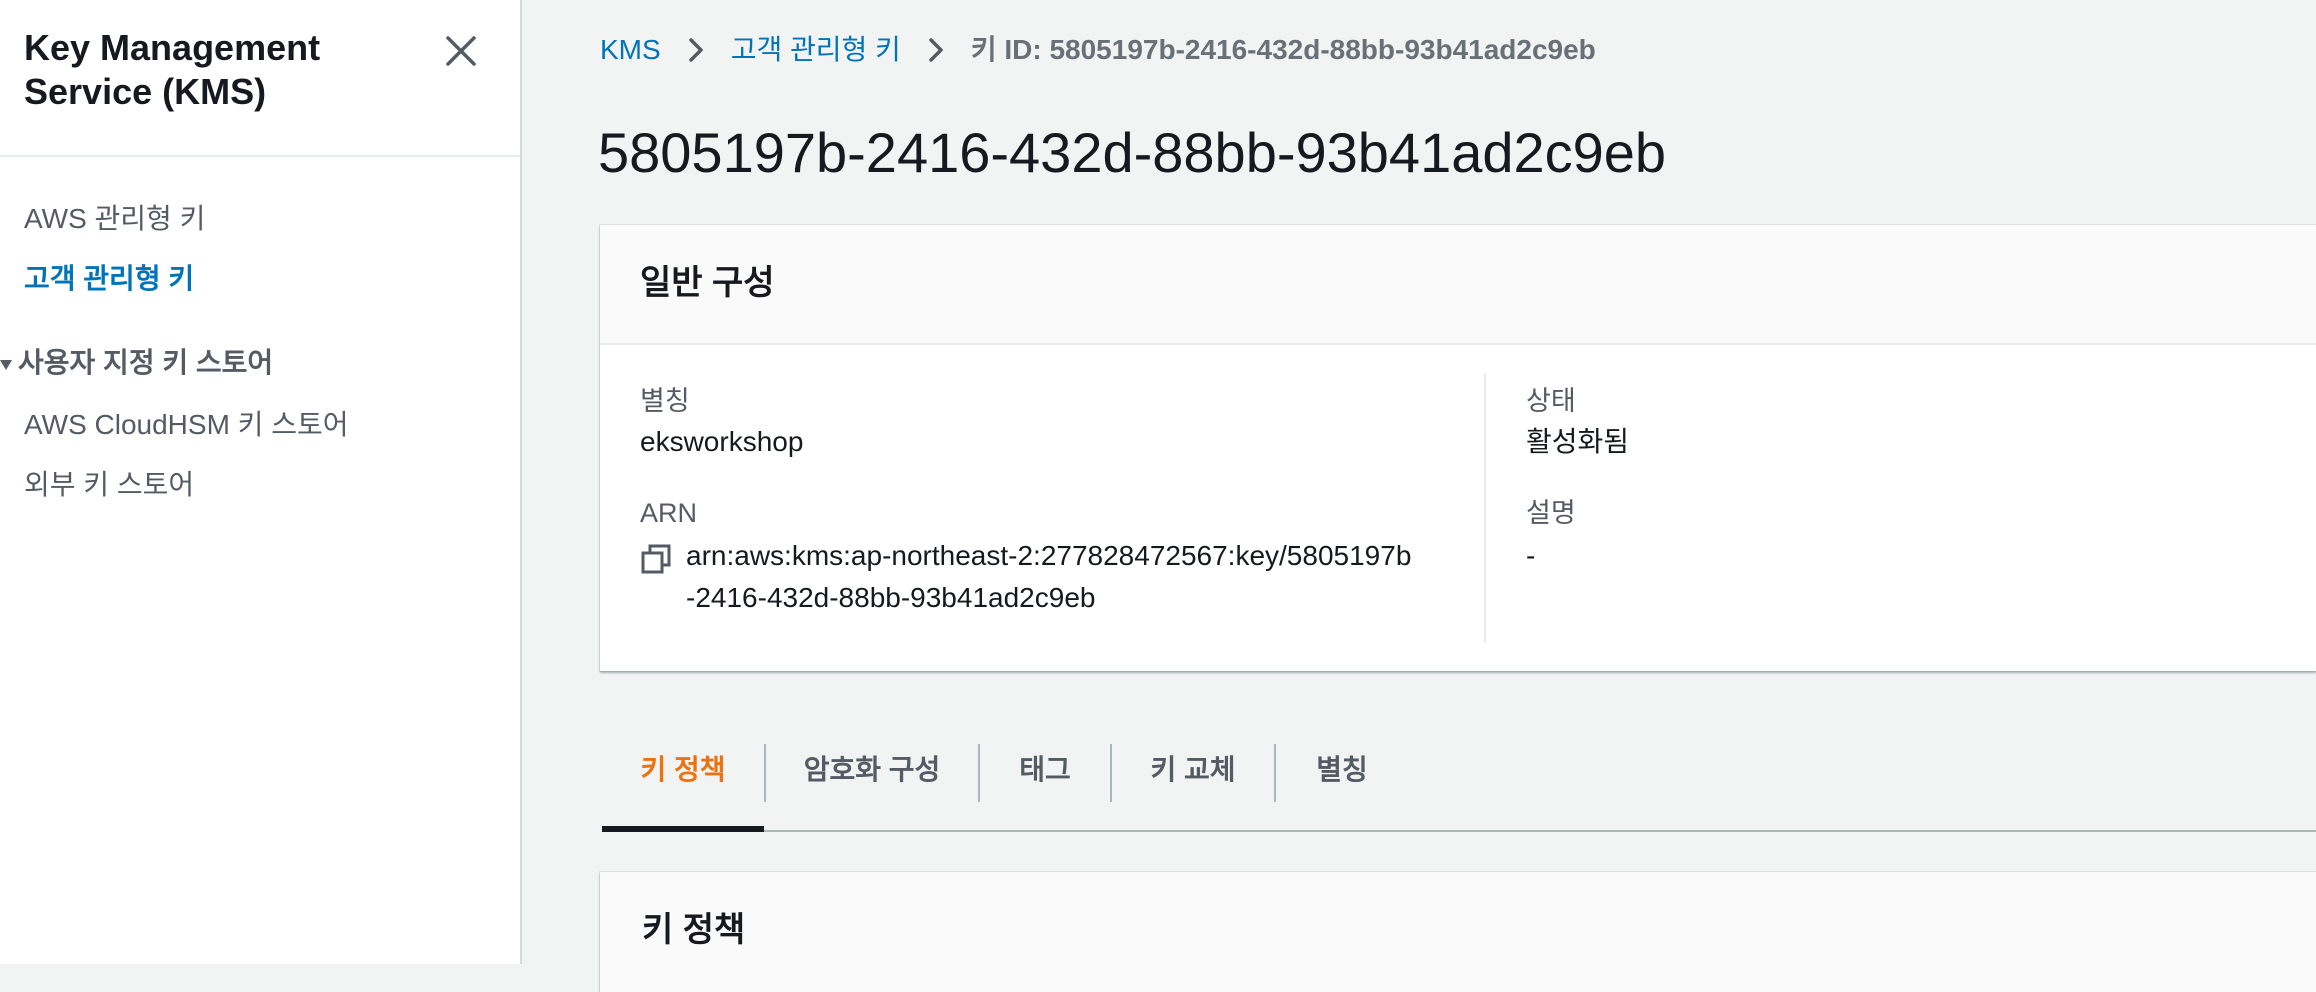  What do you see at coordinates (461, 51) in the screenshot?
I see `close-icon` at bounding box center [461, 51].